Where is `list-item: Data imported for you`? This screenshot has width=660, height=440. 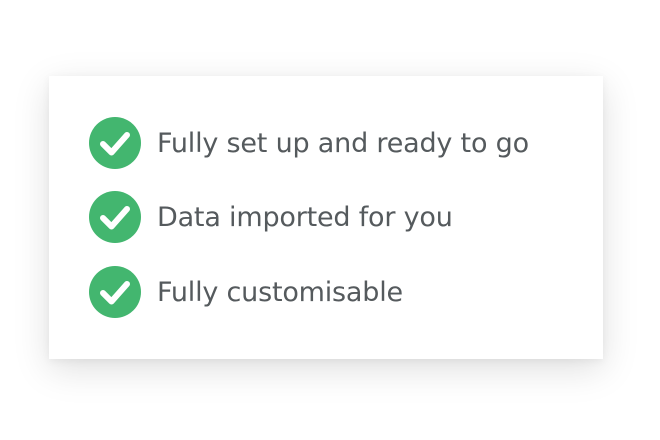 list-item: Data imported for you is located at coordinates (271, 217).